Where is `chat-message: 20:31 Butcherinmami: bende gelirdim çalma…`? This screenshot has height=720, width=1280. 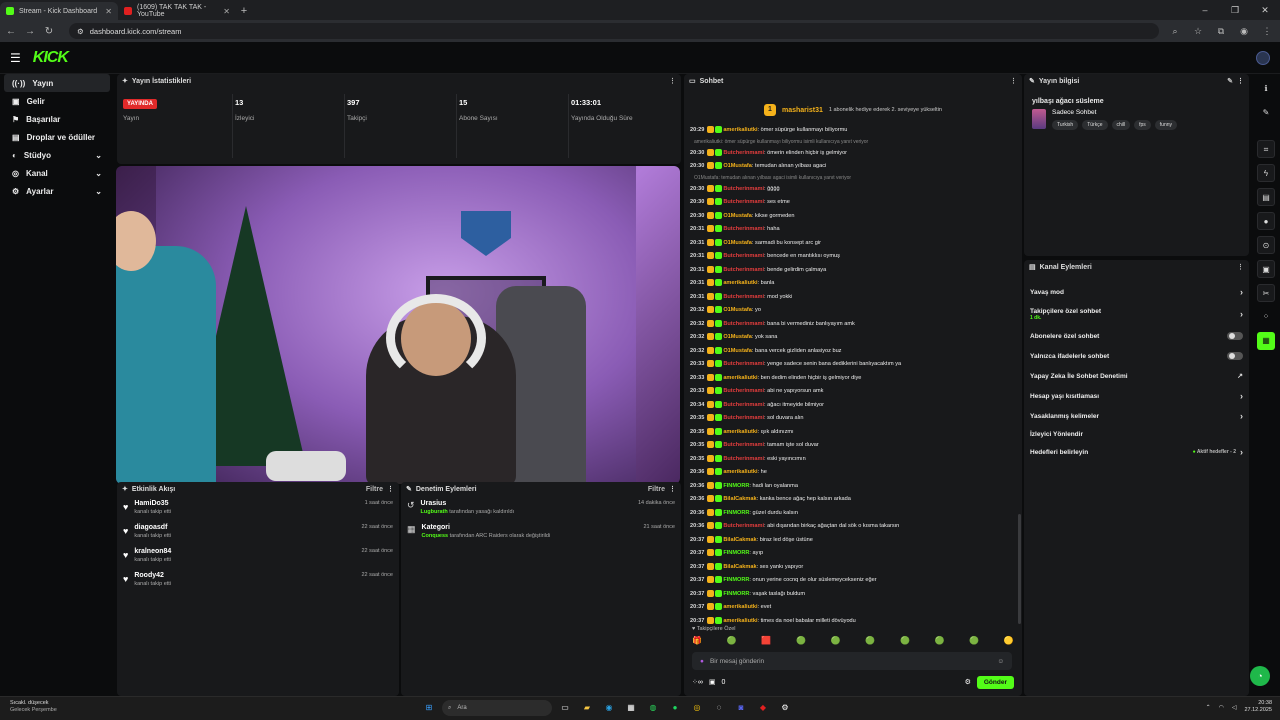 chat-message: 20:31 Butcherinmami: bende gelirdim çalma… is located at coordinates (853, 271).